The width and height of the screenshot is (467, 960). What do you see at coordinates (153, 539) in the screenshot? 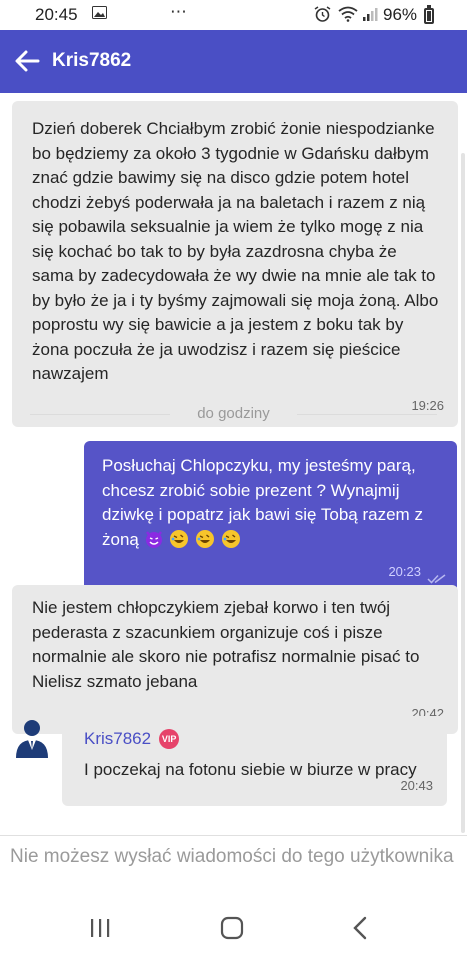
I see `smiling-devil-emoji` at bounding box center [153, 539].